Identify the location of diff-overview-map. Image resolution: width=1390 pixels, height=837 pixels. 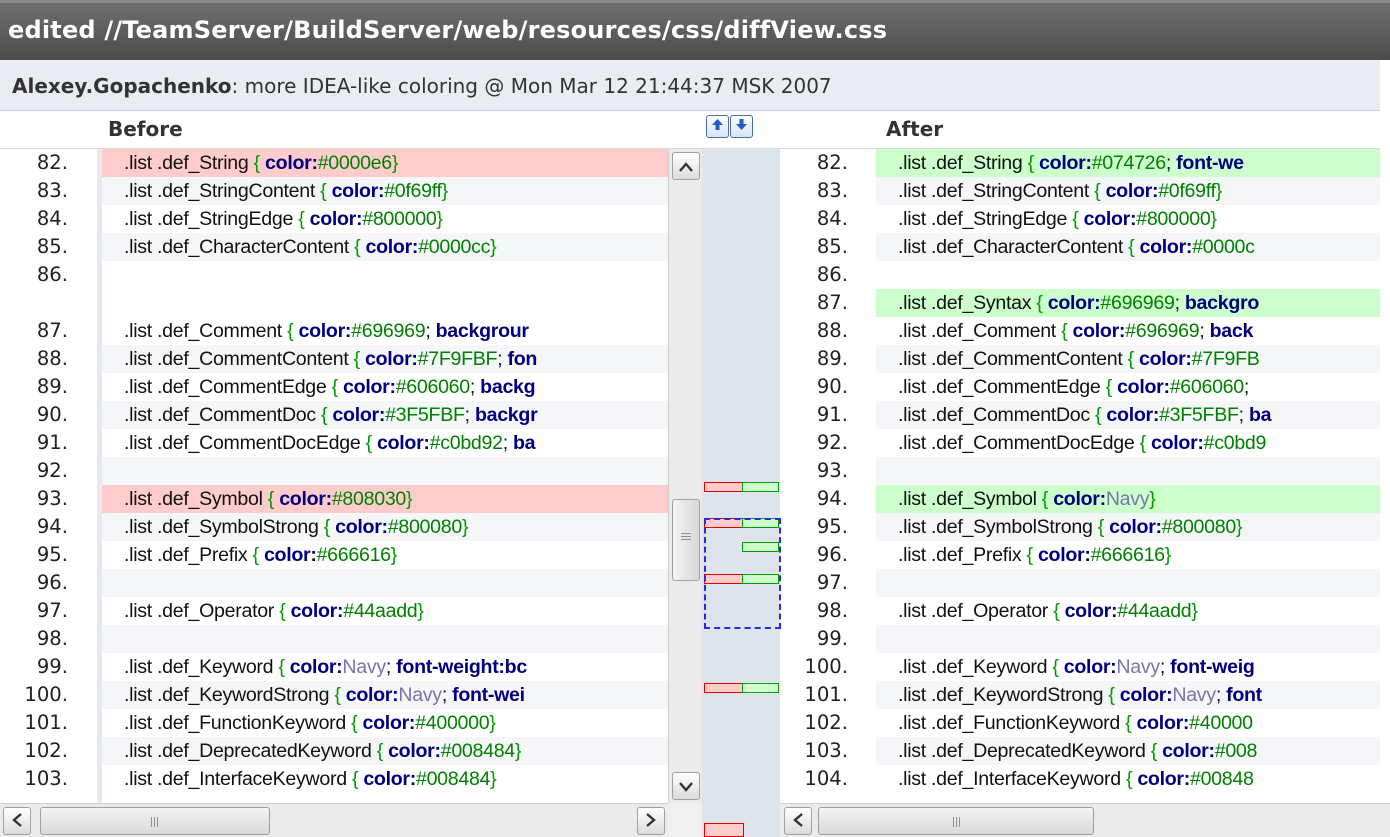
(741, 493).